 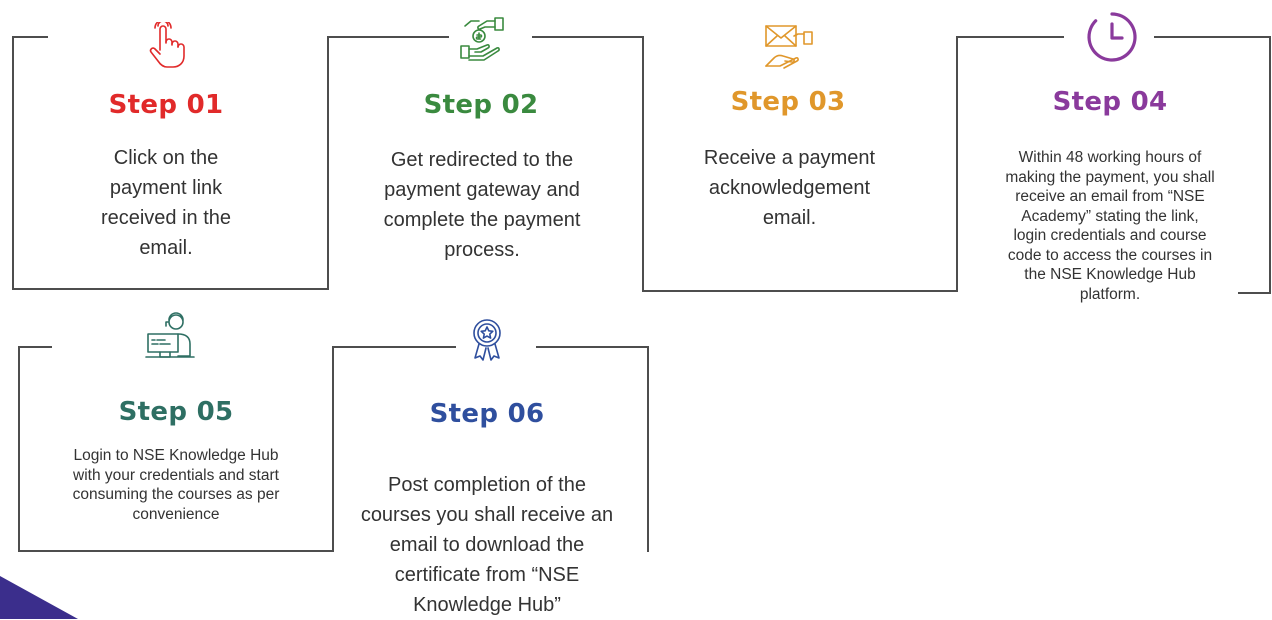 What do you see at coordinates (176, 475) in the screenshot?
I see `description-line: with your credentials and start` at bounding box center [176, 475].